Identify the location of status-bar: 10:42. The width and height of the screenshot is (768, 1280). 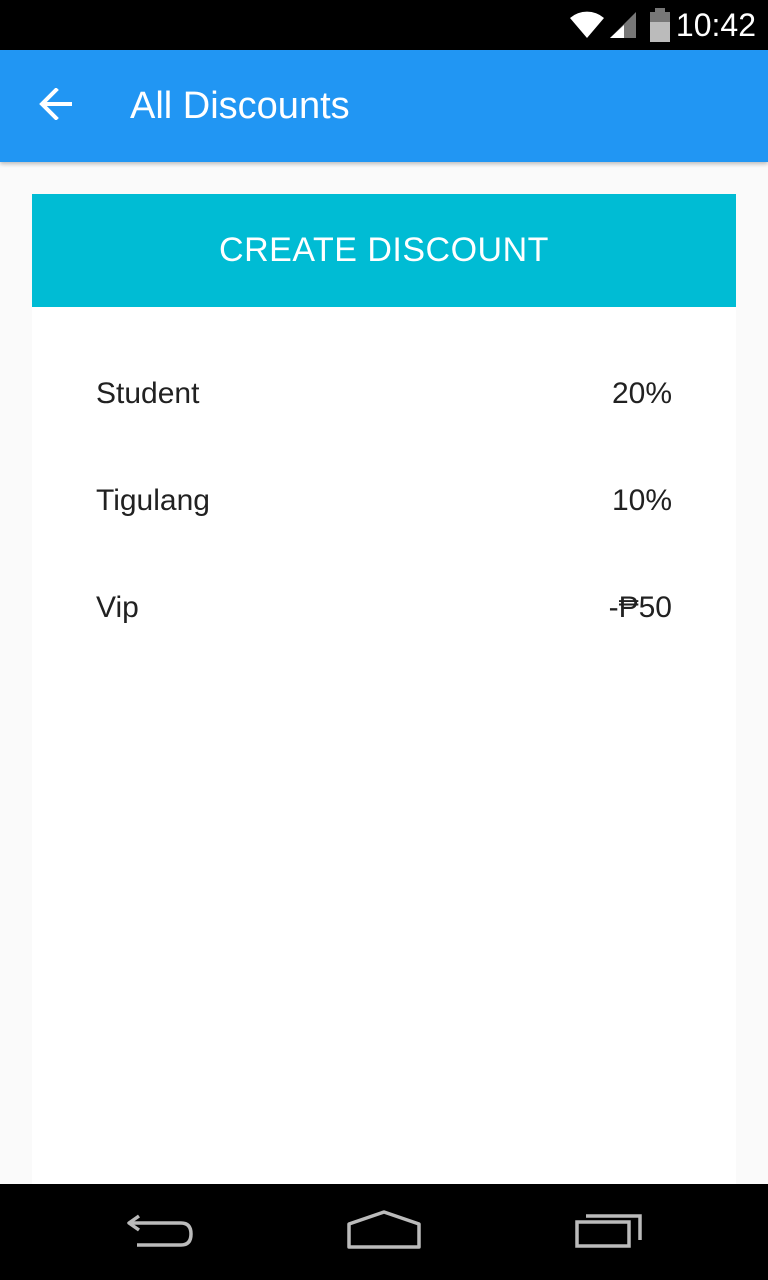
(384, 25).